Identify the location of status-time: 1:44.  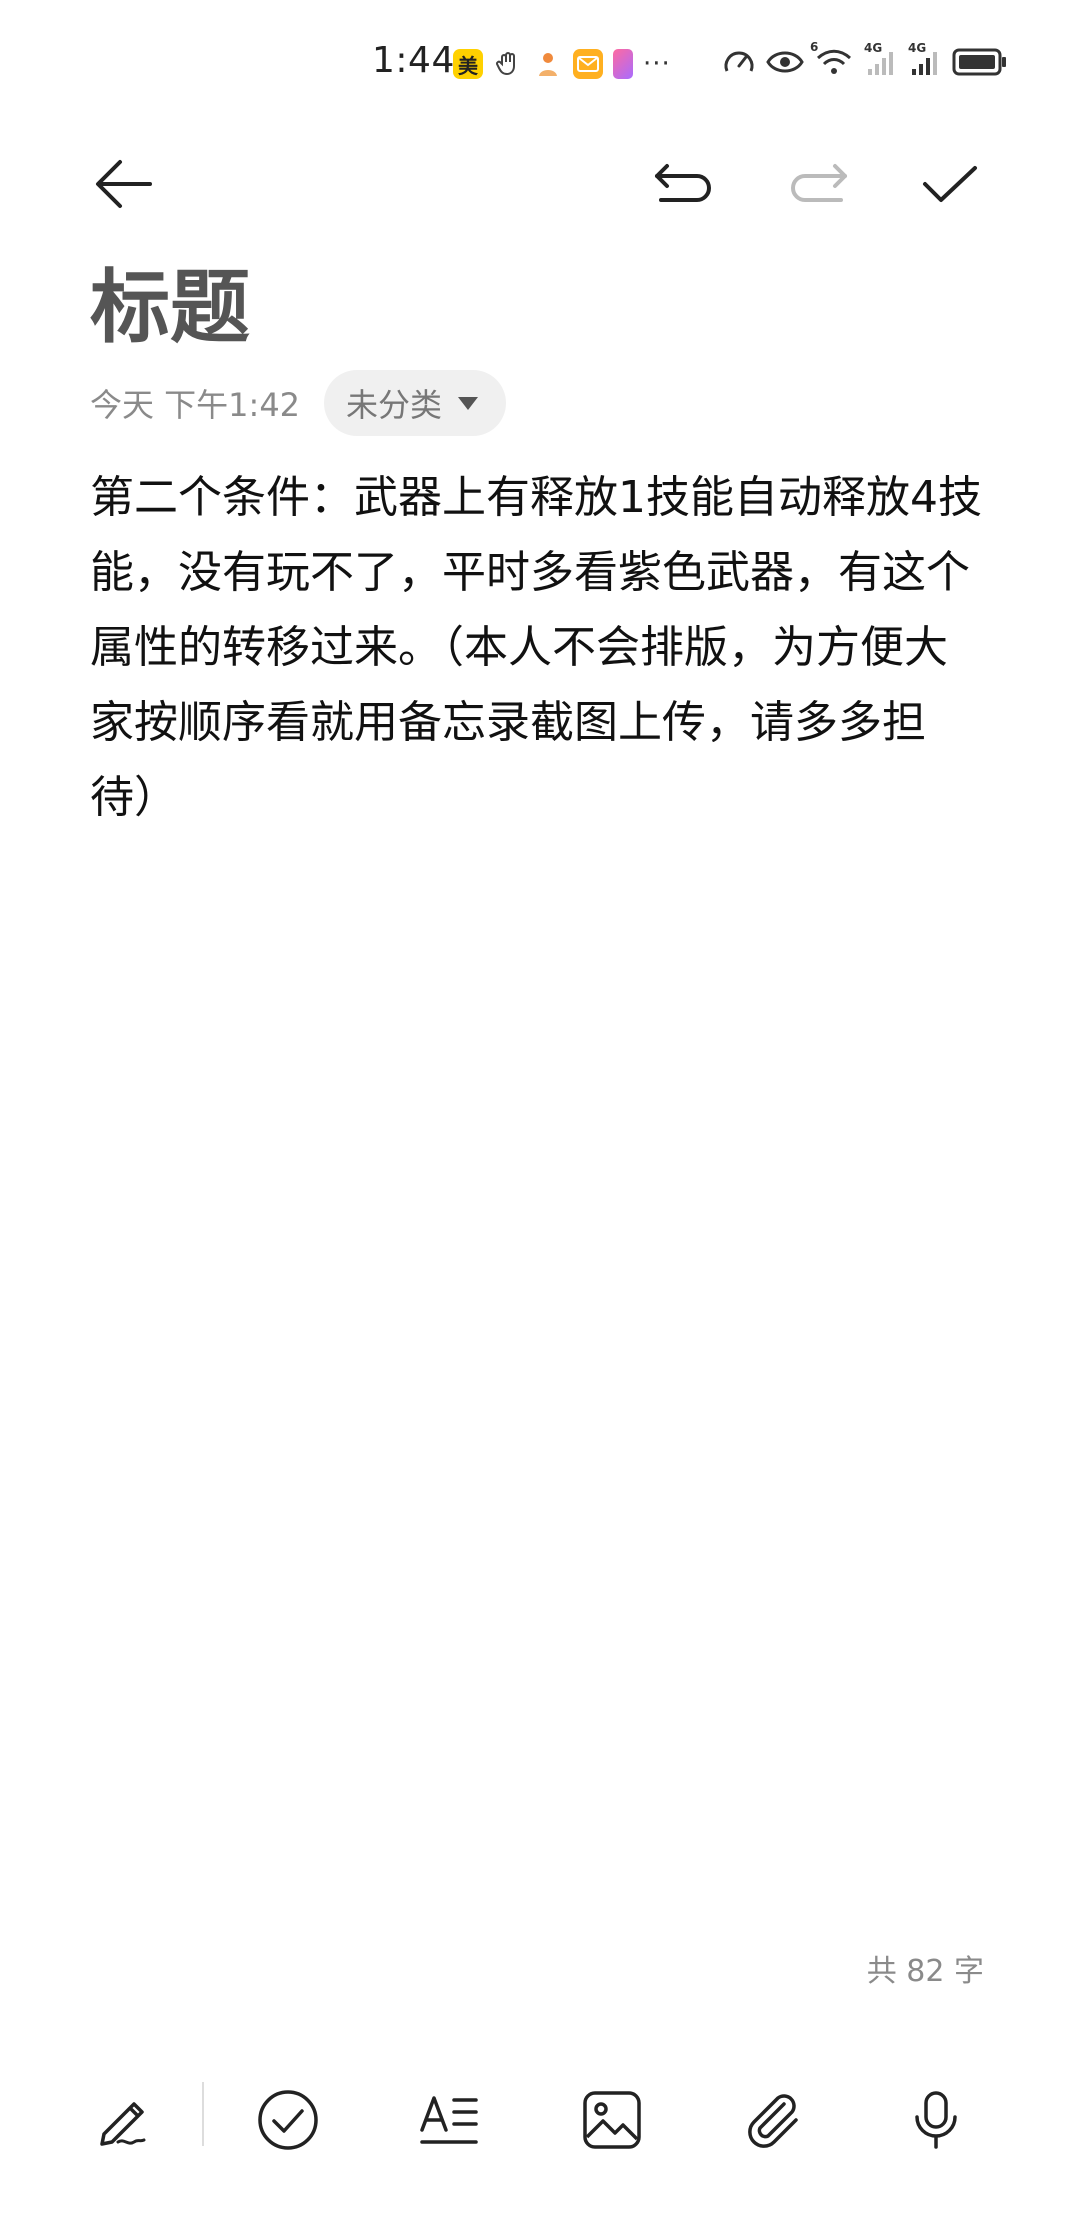
(413, 60).